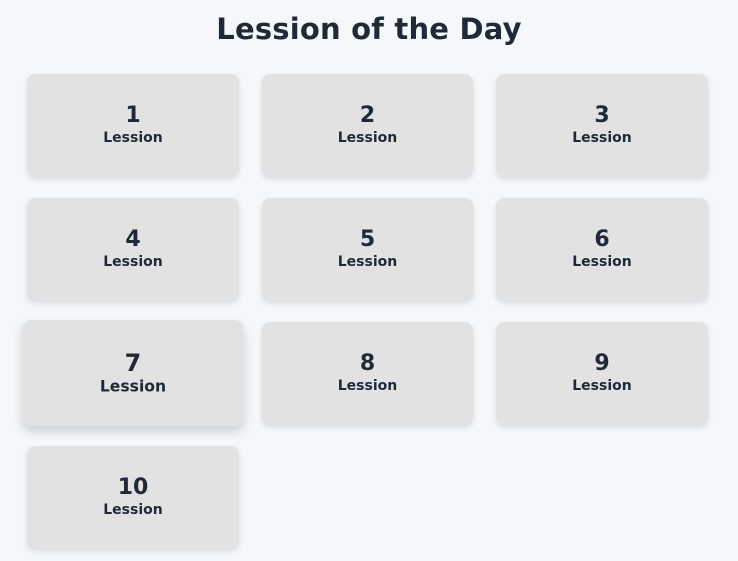 The image size is (738, 561). What do you see at coordinates (133, 115) in the screenshot?
I see `lesson-number: 1` at bounding box center [133, 115].